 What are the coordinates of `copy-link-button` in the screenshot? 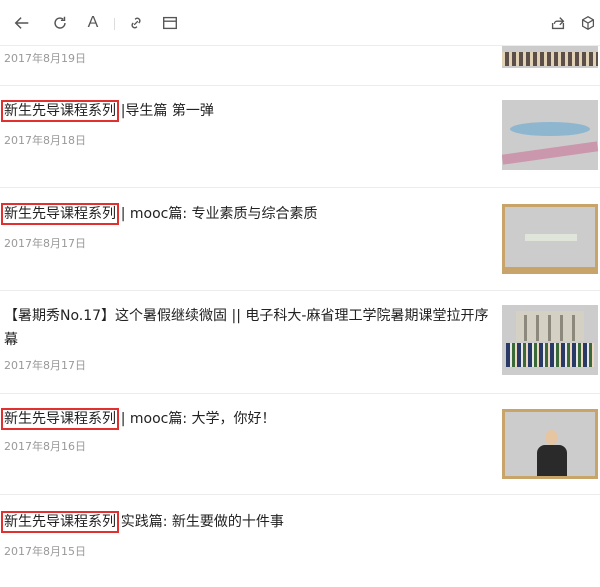 It's located at (136, 23).